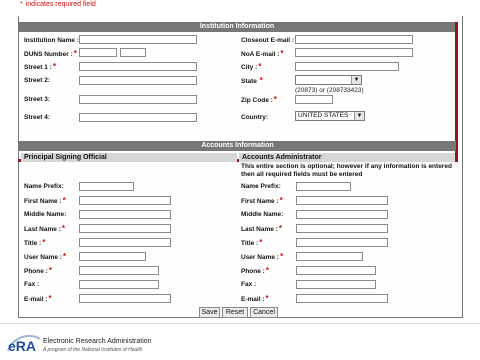 The image size is (480, 360). Describe the element at coordinates (237, 27) in the screenshot. I see `institution-info-header: Institution Information` at that location.